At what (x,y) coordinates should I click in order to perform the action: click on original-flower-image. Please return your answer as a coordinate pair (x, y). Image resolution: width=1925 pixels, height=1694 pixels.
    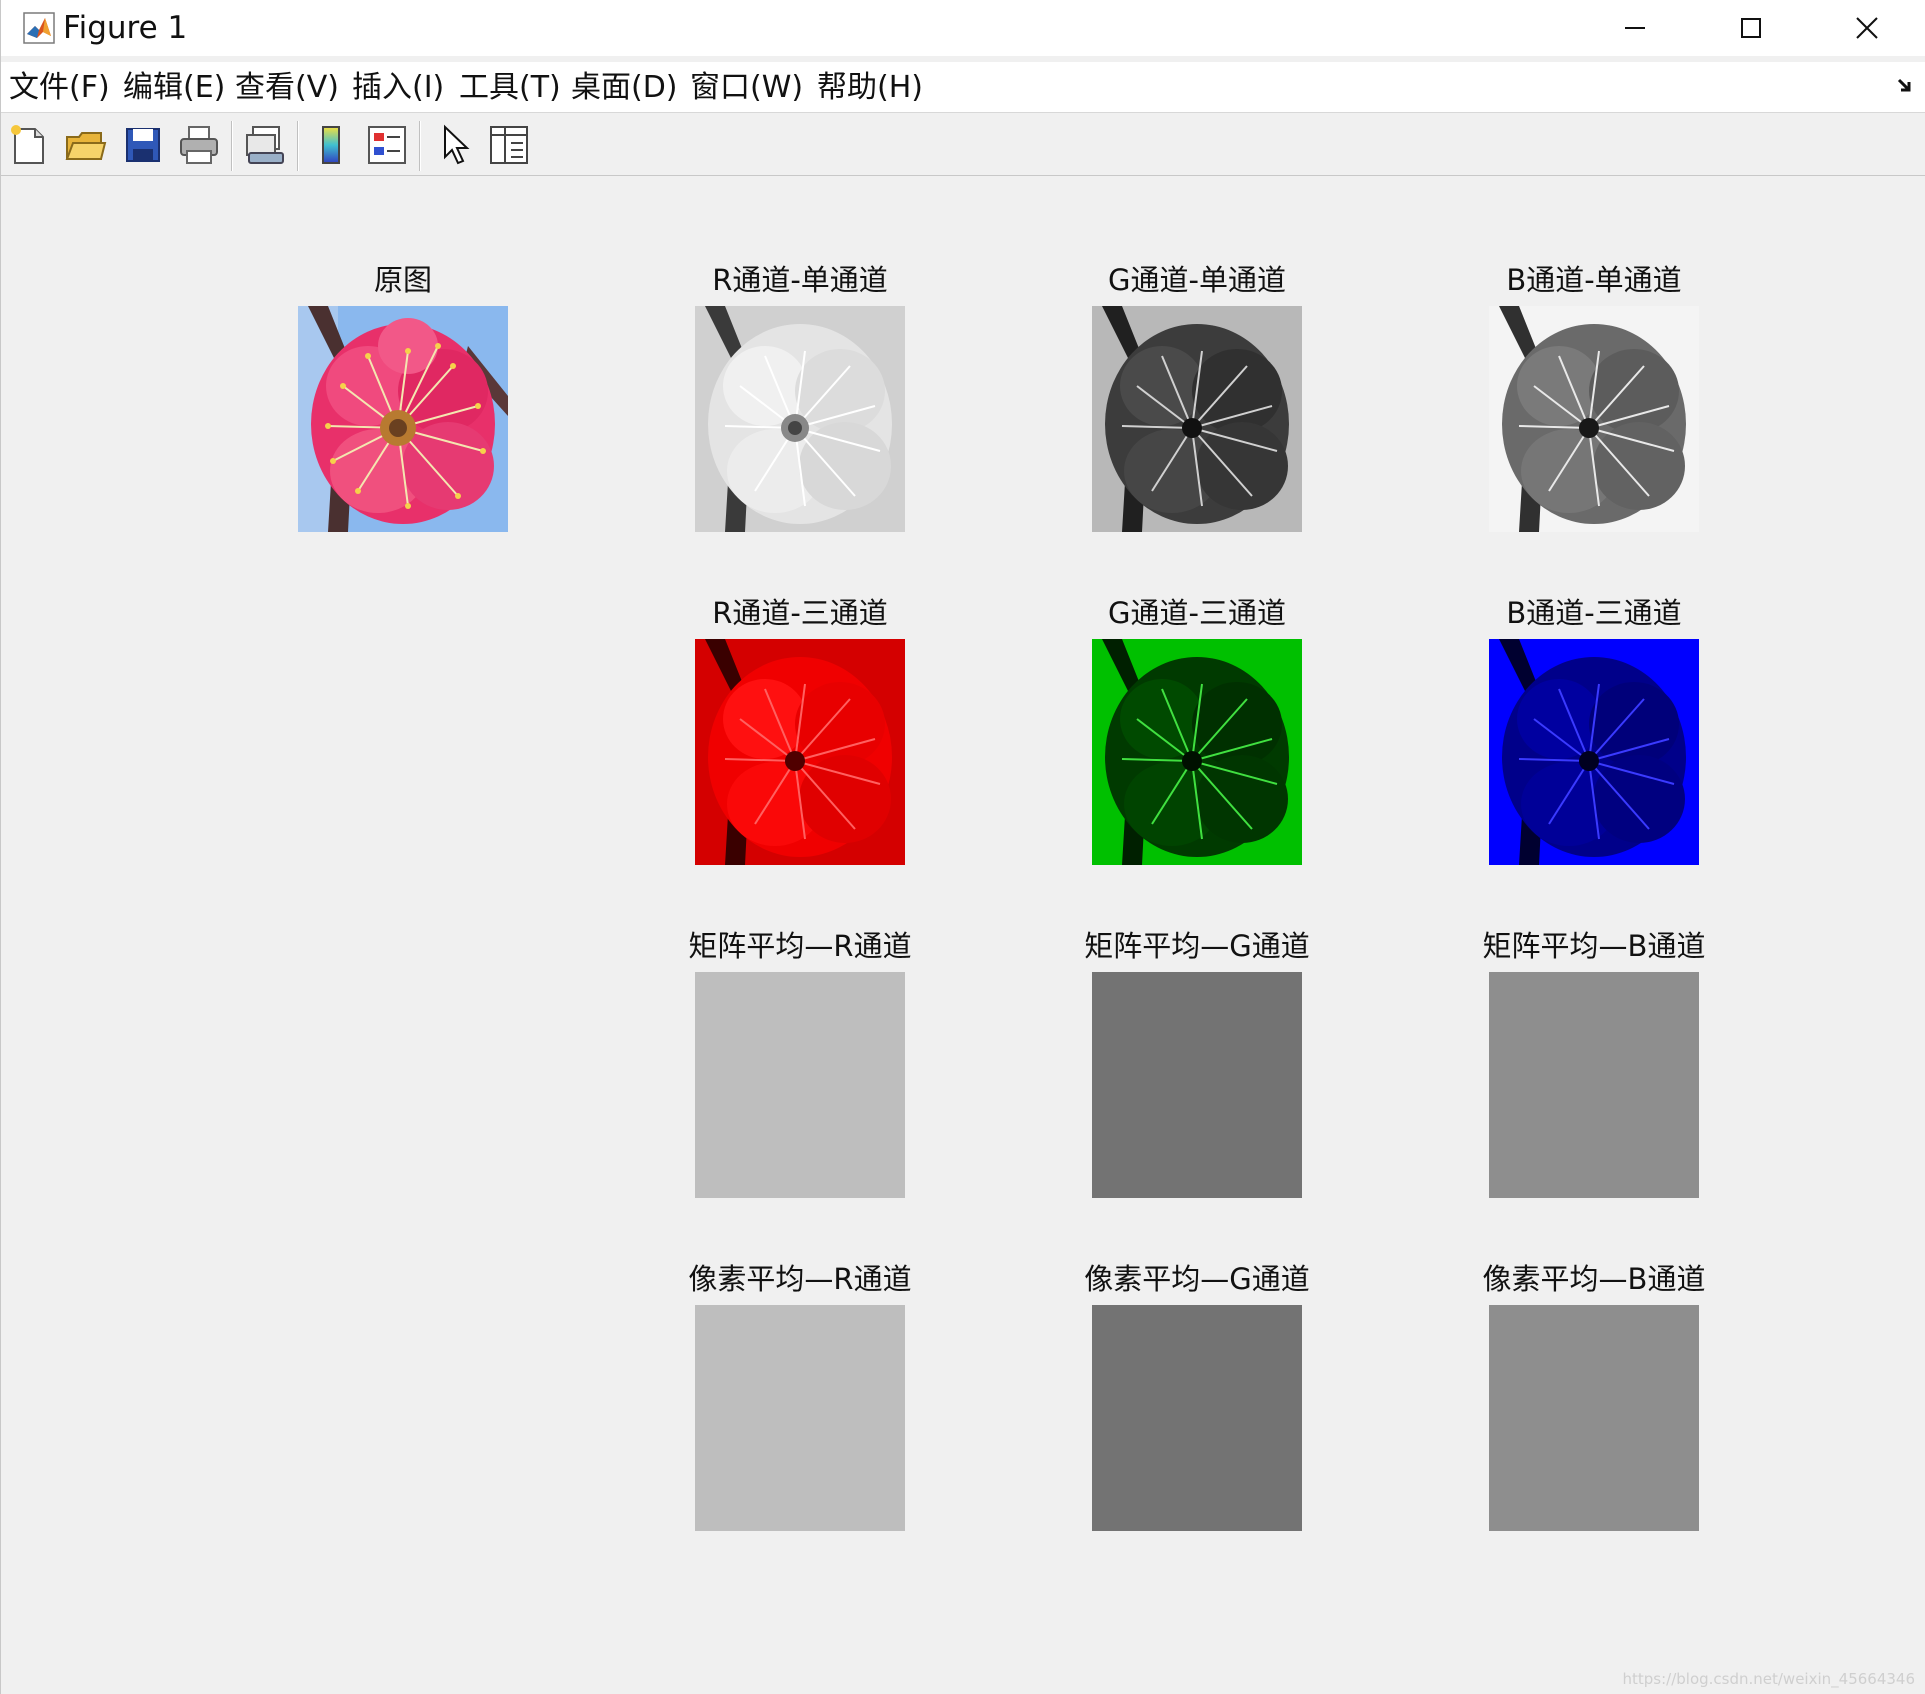
    Looking at the image, I should click on (403, 419).